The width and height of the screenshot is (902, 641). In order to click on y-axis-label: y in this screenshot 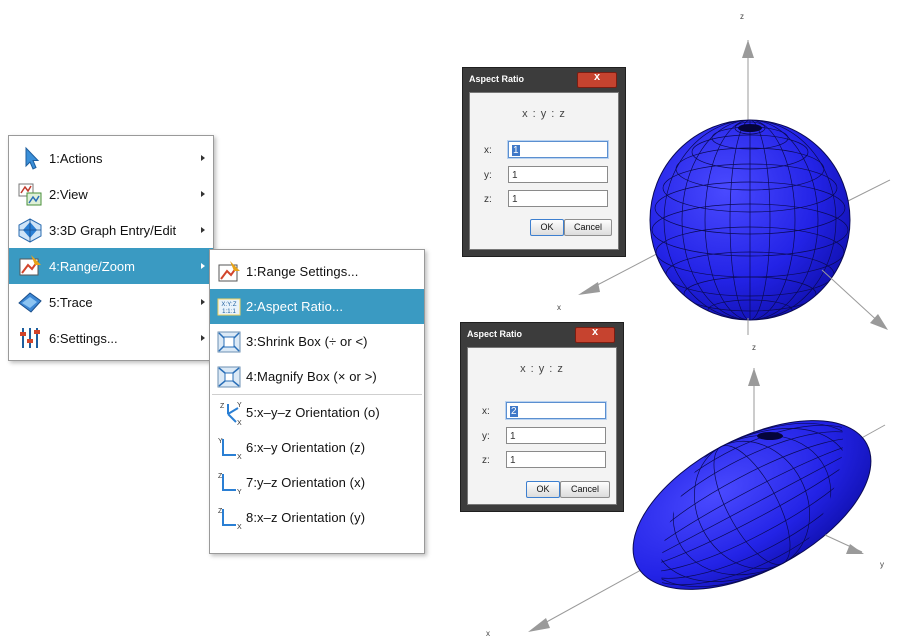, I will do `click(882, 564)`.